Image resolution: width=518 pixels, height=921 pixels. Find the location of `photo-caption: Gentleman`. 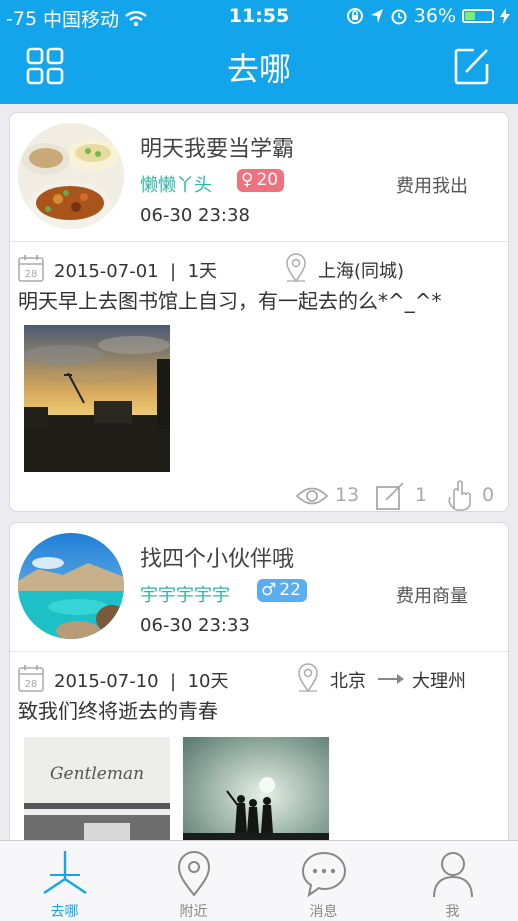

photo-caption: Gentleman is located at coordinates (97, 774).